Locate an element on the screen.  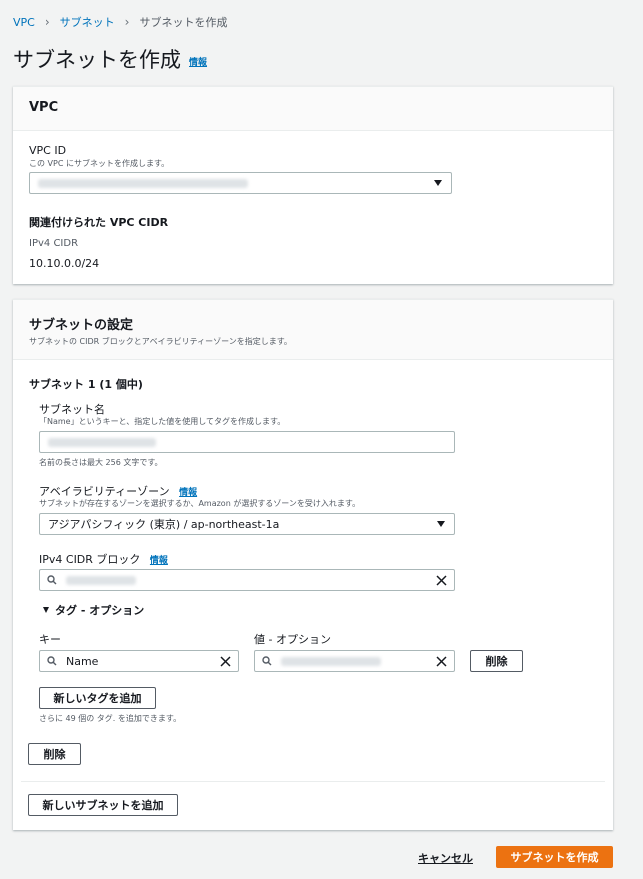
tag-value-input is located at coordinates (354, 661).